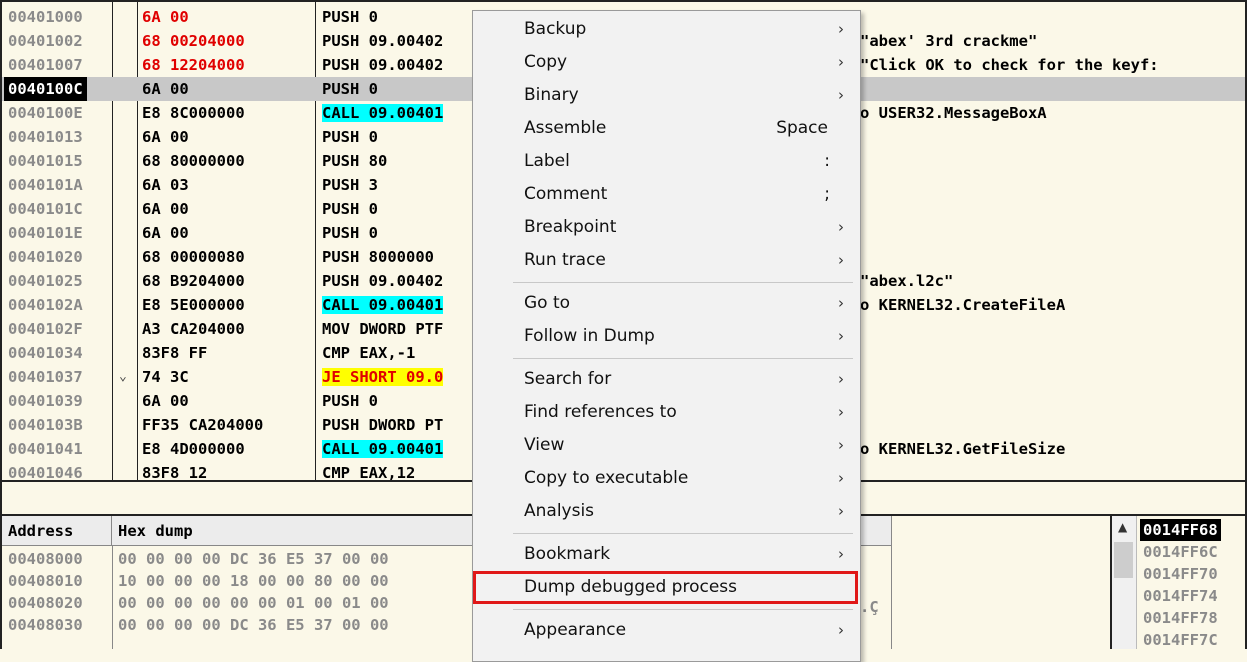 The image size is (1247, 662). I want to click on disasm-hex: 68 12204000, so click(193, 65).